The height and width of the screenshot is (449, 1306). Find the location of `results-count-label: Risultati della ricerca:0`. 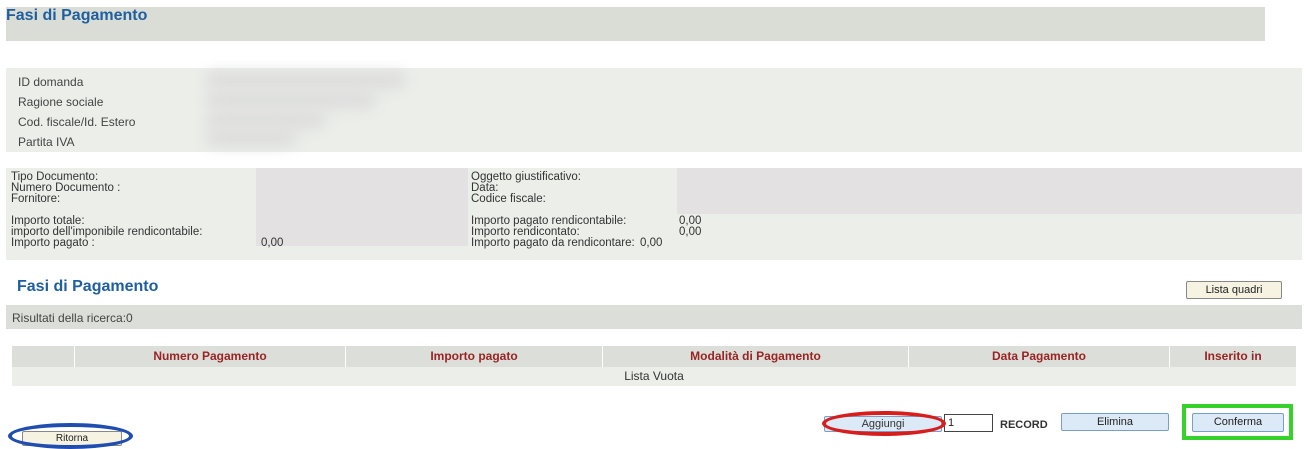

results-count-label: Risultati della ricerca:0 is located at coordinates (72, 318).